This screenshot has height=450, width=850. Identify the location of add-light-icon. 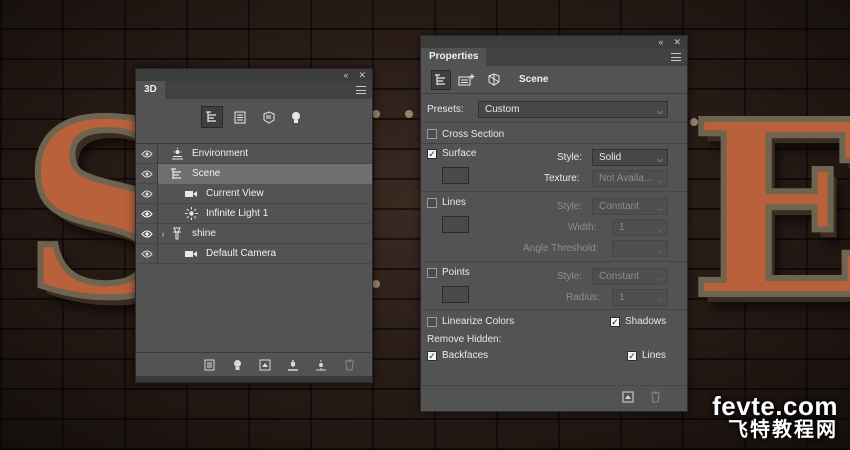
(321, 365).